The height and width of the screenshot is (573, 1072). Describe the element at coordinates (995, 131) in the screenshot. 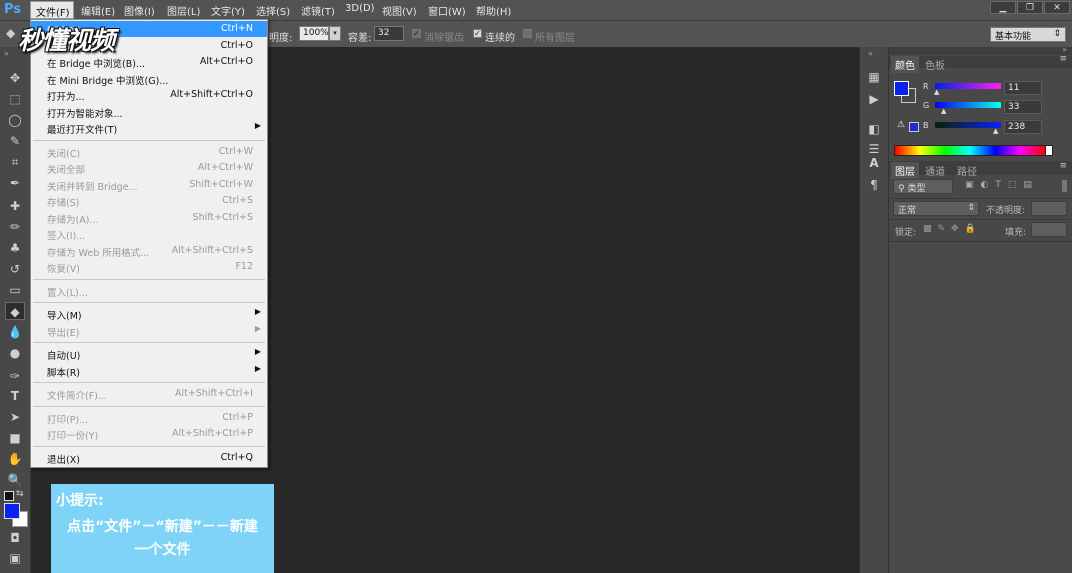

I see `b-slider-handle: ▲` at that location.